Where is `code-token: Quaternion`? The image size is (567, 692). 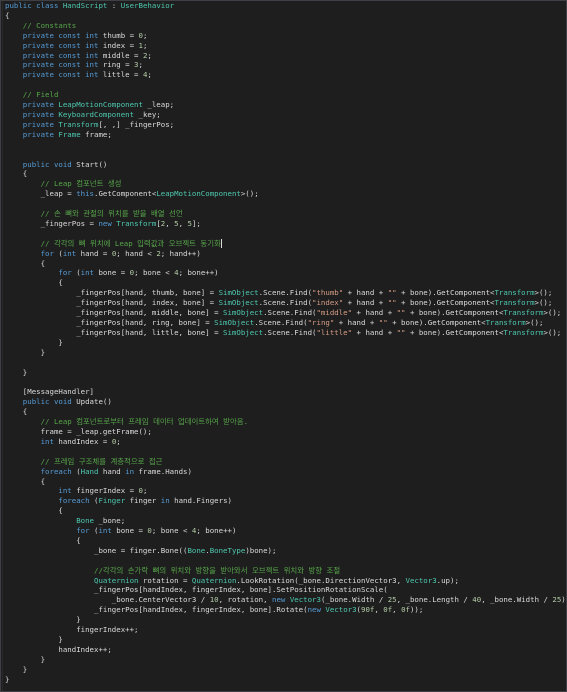
code-token: Quaternion is located at coordinates (72, 580).